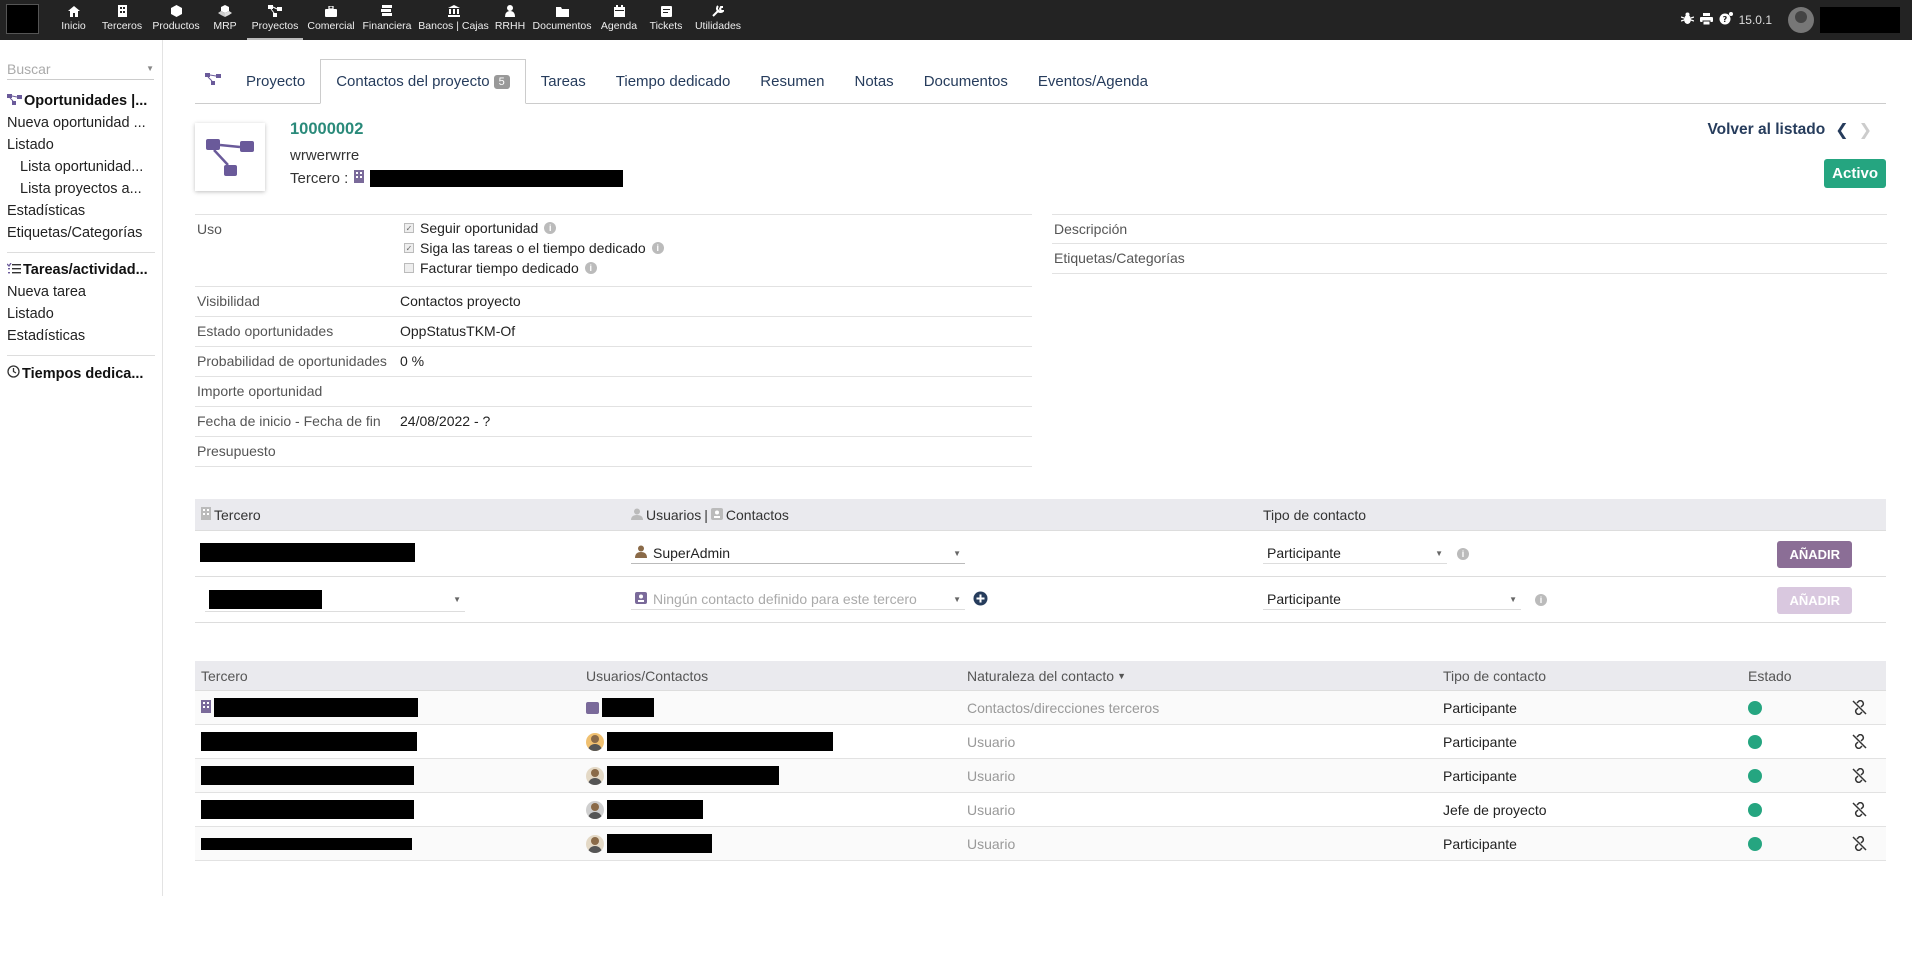 This screenshot has height=960, width=1912. What do you see at coordinates (409, 268) in the screenshot?
I see `checkbox-unchecked` at bounding box center [409, 268].